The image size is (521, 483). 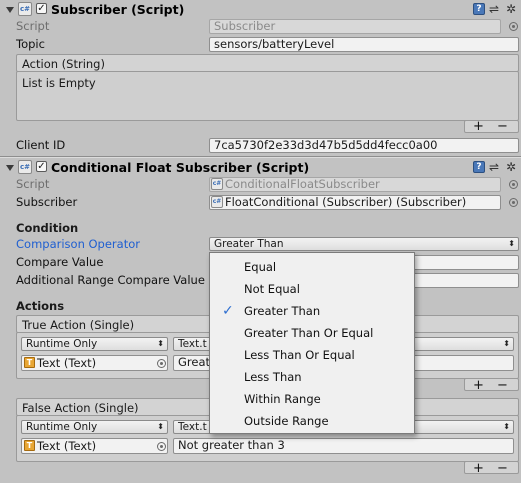 I want to click on checkmark-icon: ✓, so click(x=228, y=311).